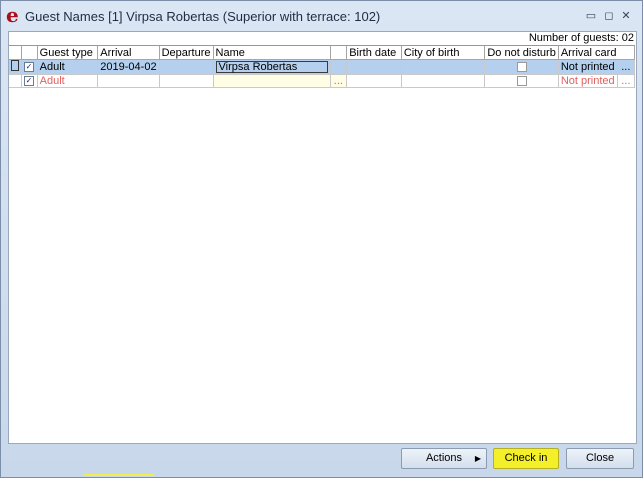  Describe the element at coordinates (128, 53) in the screenshot. I see `column-header-arrival: Arrival` at that location.